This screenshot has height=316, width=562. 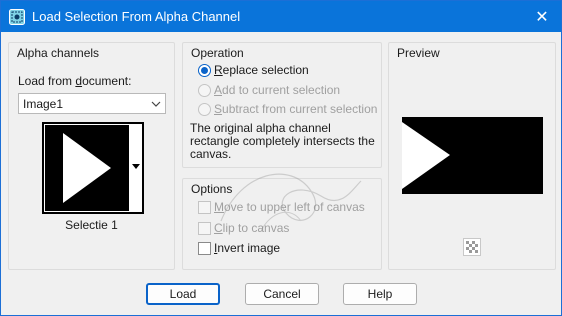 What do you see at coordinates (418, 53) in the screenshot?
I see `preview-title: Preview` at bounding box center [418, 53].